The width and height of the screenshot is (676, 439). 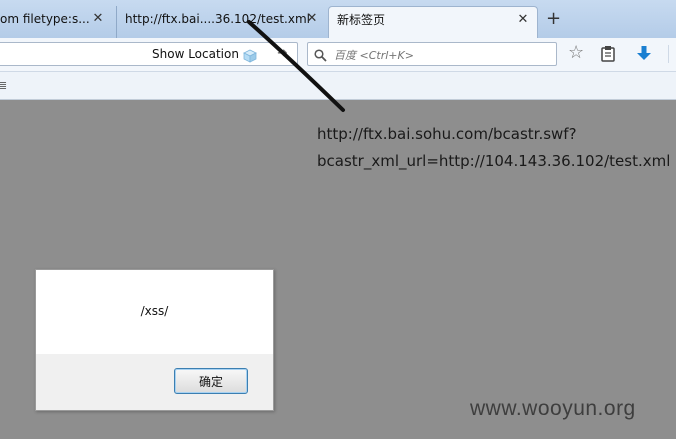 I want to click on toolbar-overflow, so click(x=672, y=54).